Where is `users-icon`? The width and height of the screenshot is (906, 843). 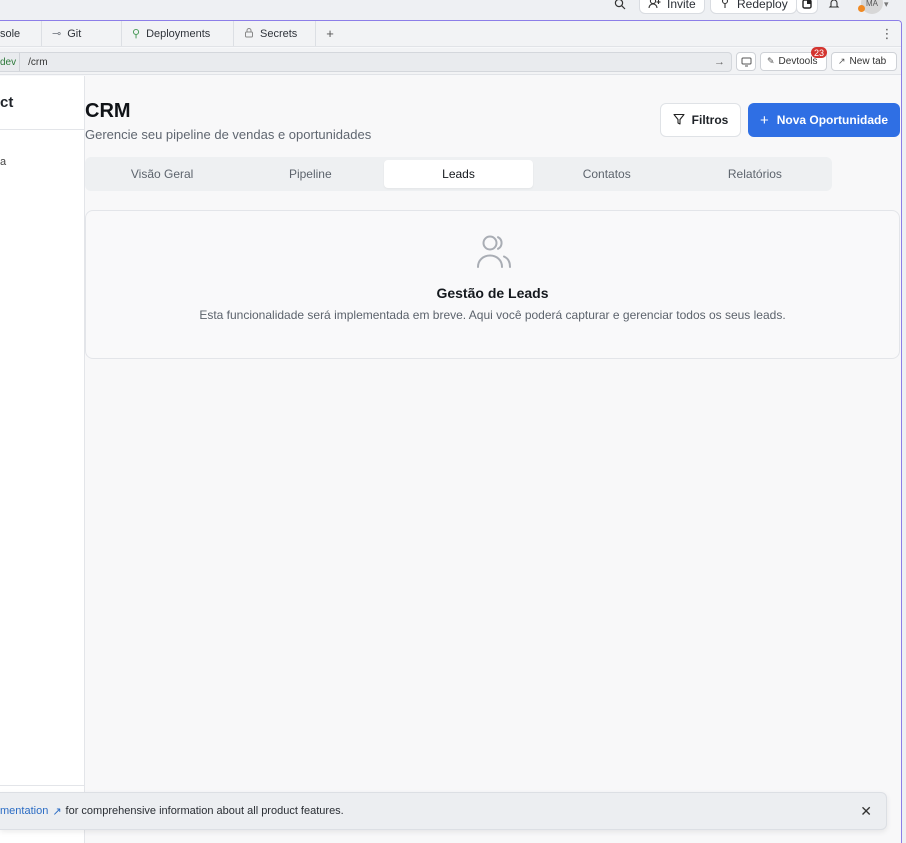 users-icon is located at coordinates (494, 251).